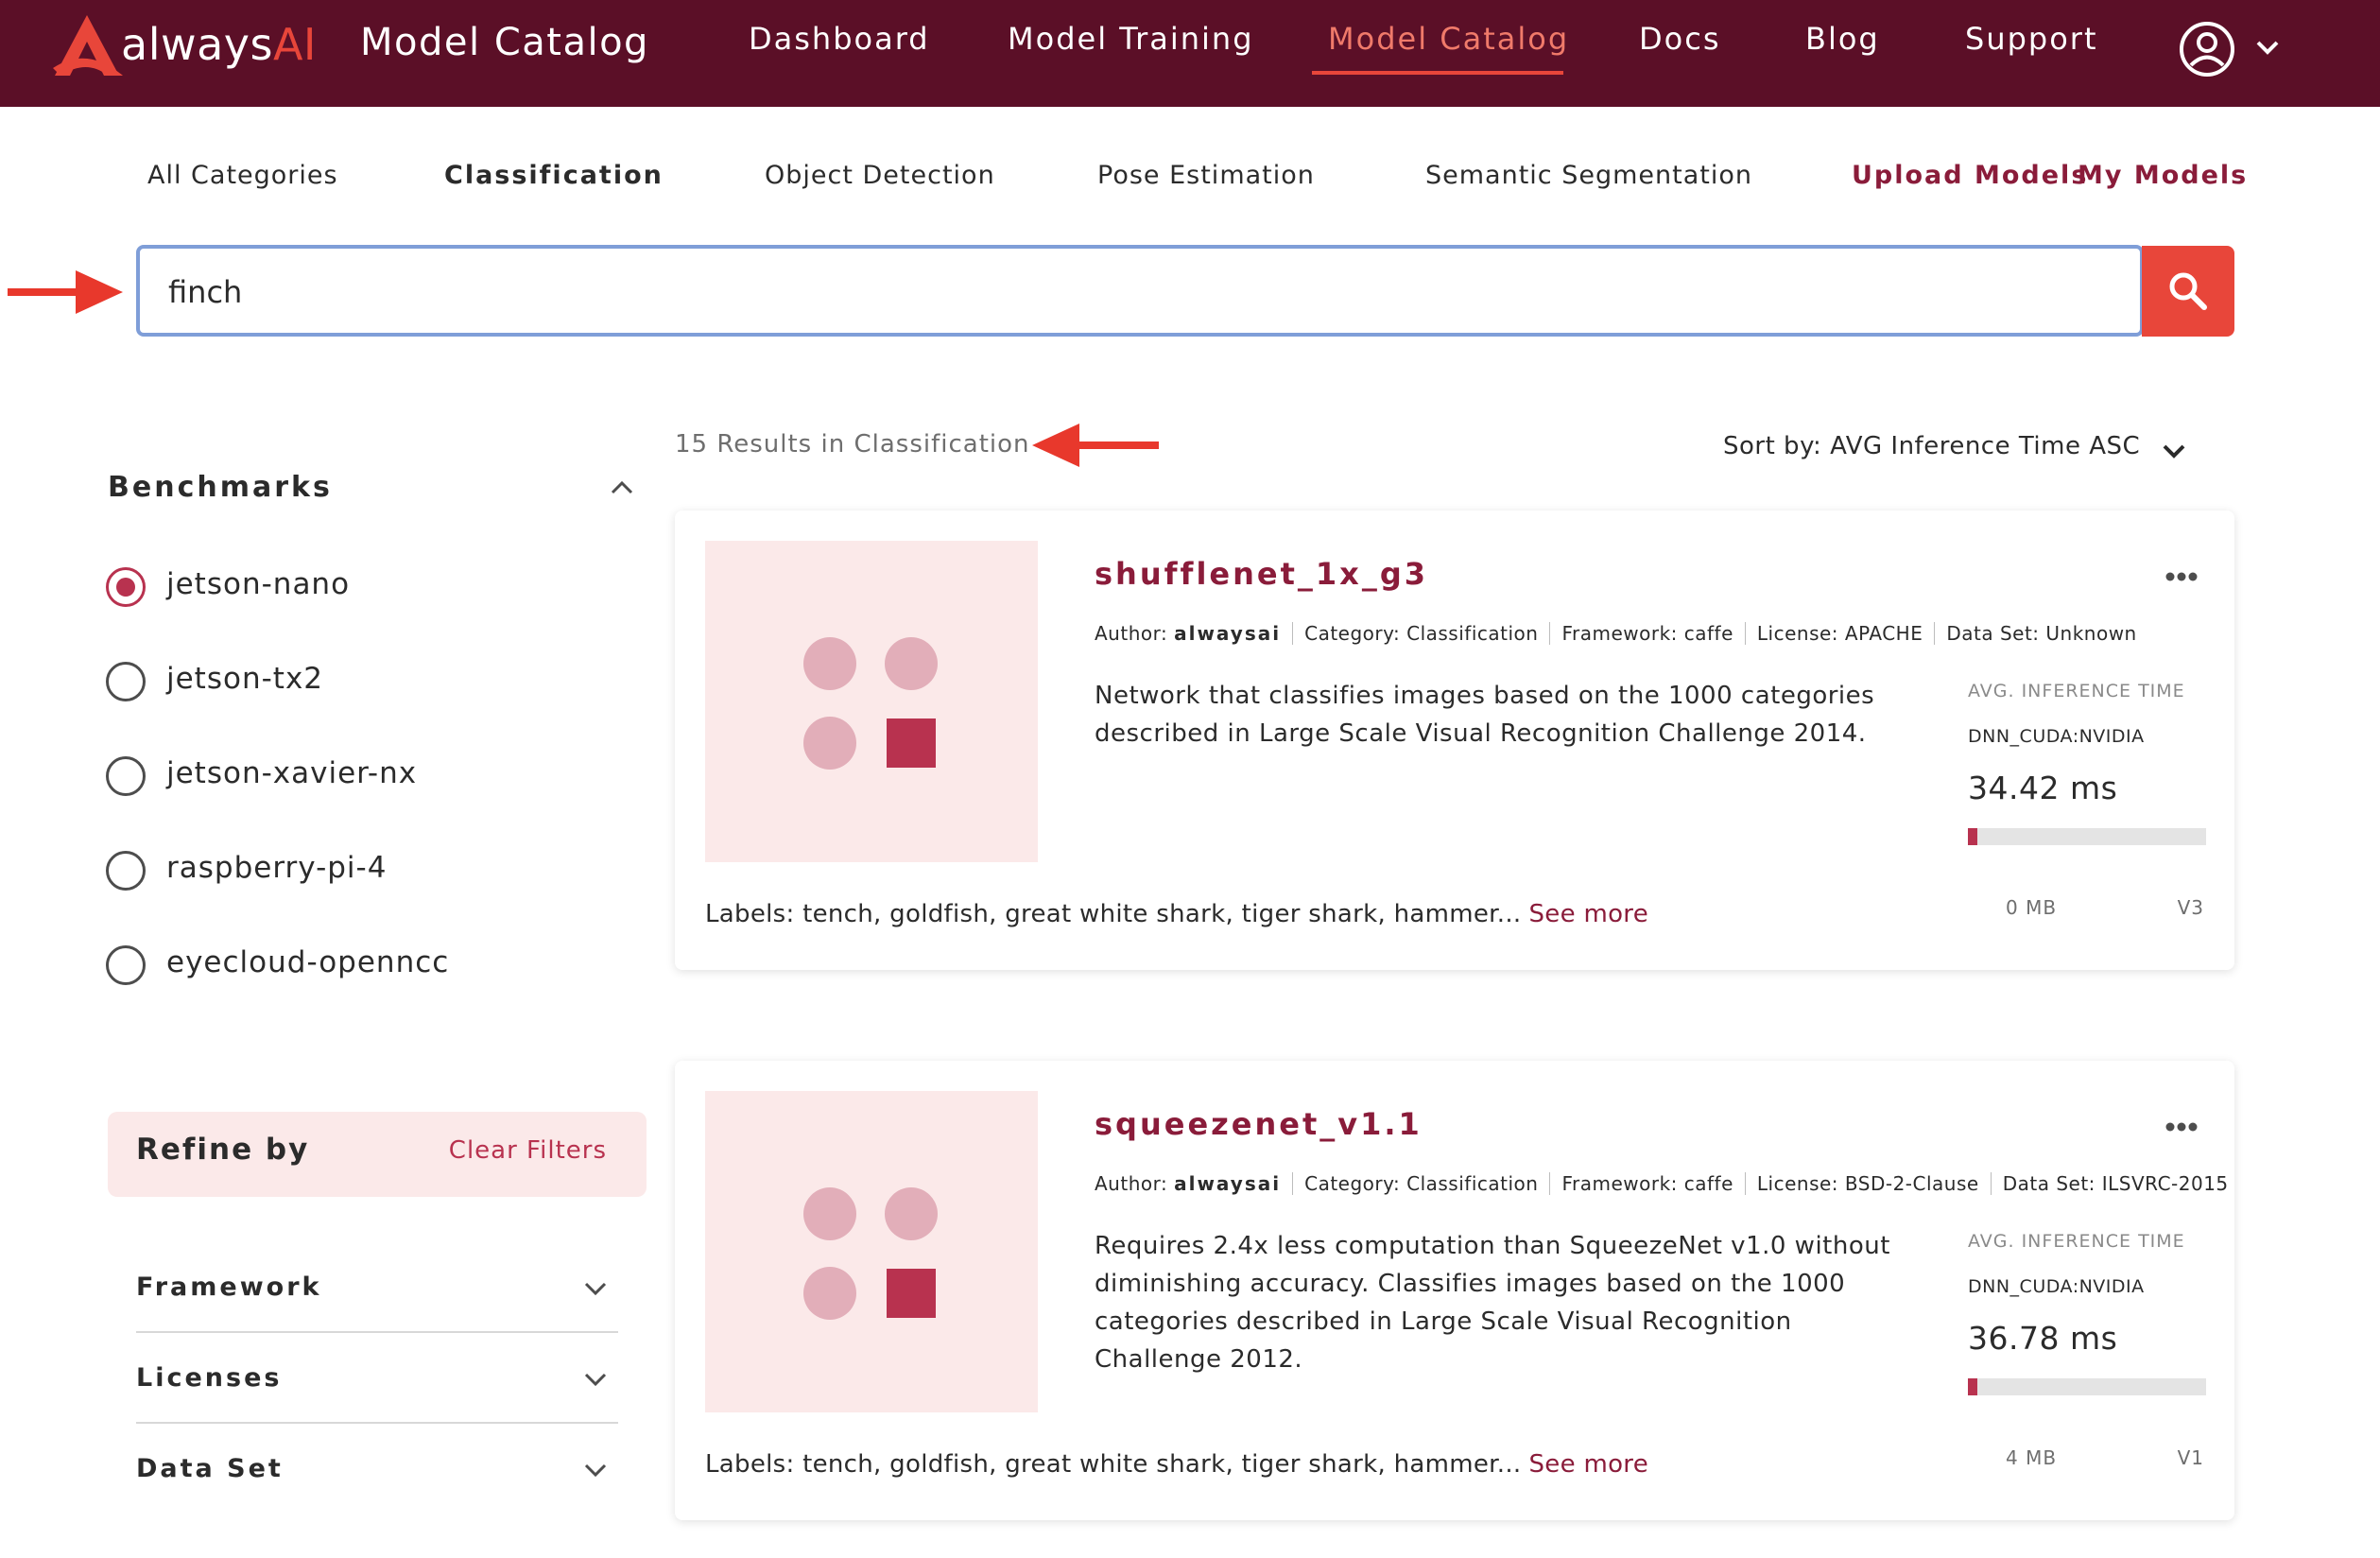 This screenshot has width=2380, height=1558. I want to click on nav-docs: Docs, so click(1680, 39).